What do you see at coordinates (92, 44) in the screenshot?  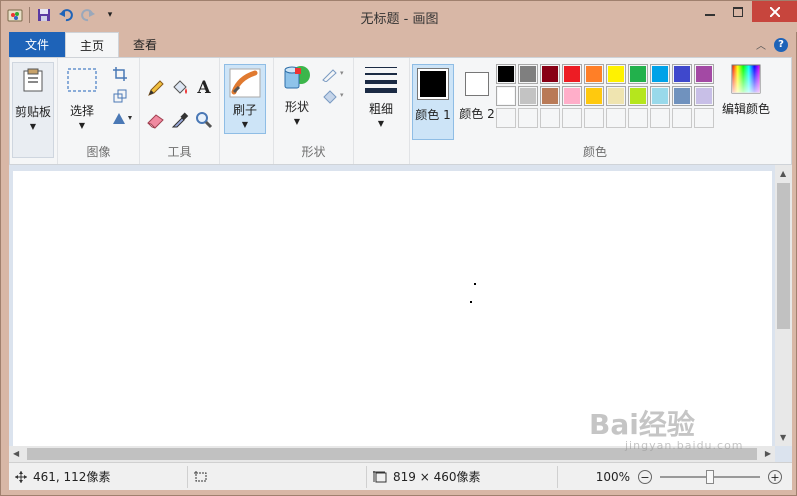 I see `tab-home: 主页` at bounding box center [92, 44].